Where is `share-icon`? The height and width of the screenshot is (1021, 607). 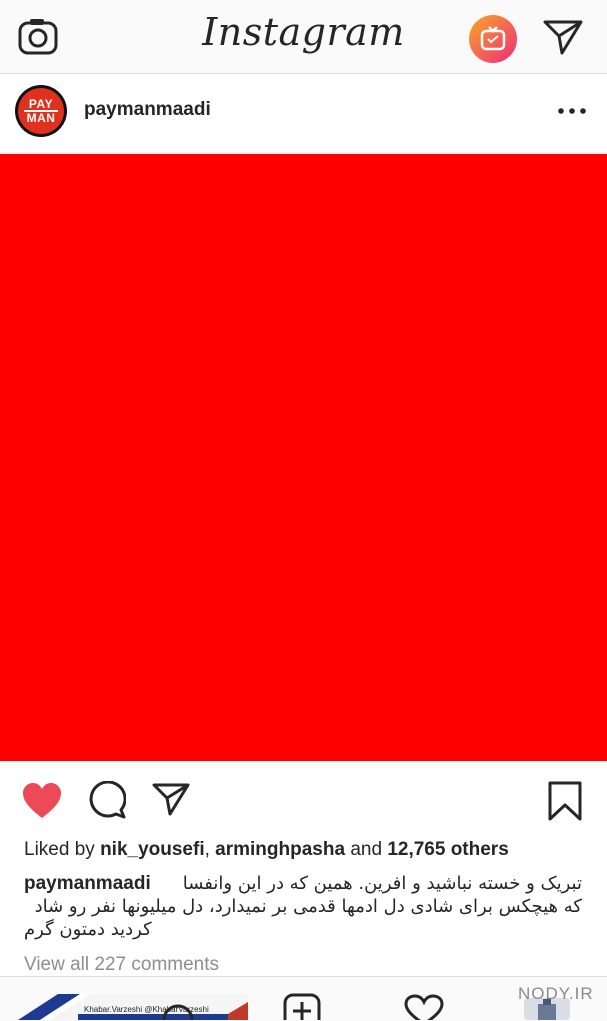 share-icon is located at coordinates (171, 799).